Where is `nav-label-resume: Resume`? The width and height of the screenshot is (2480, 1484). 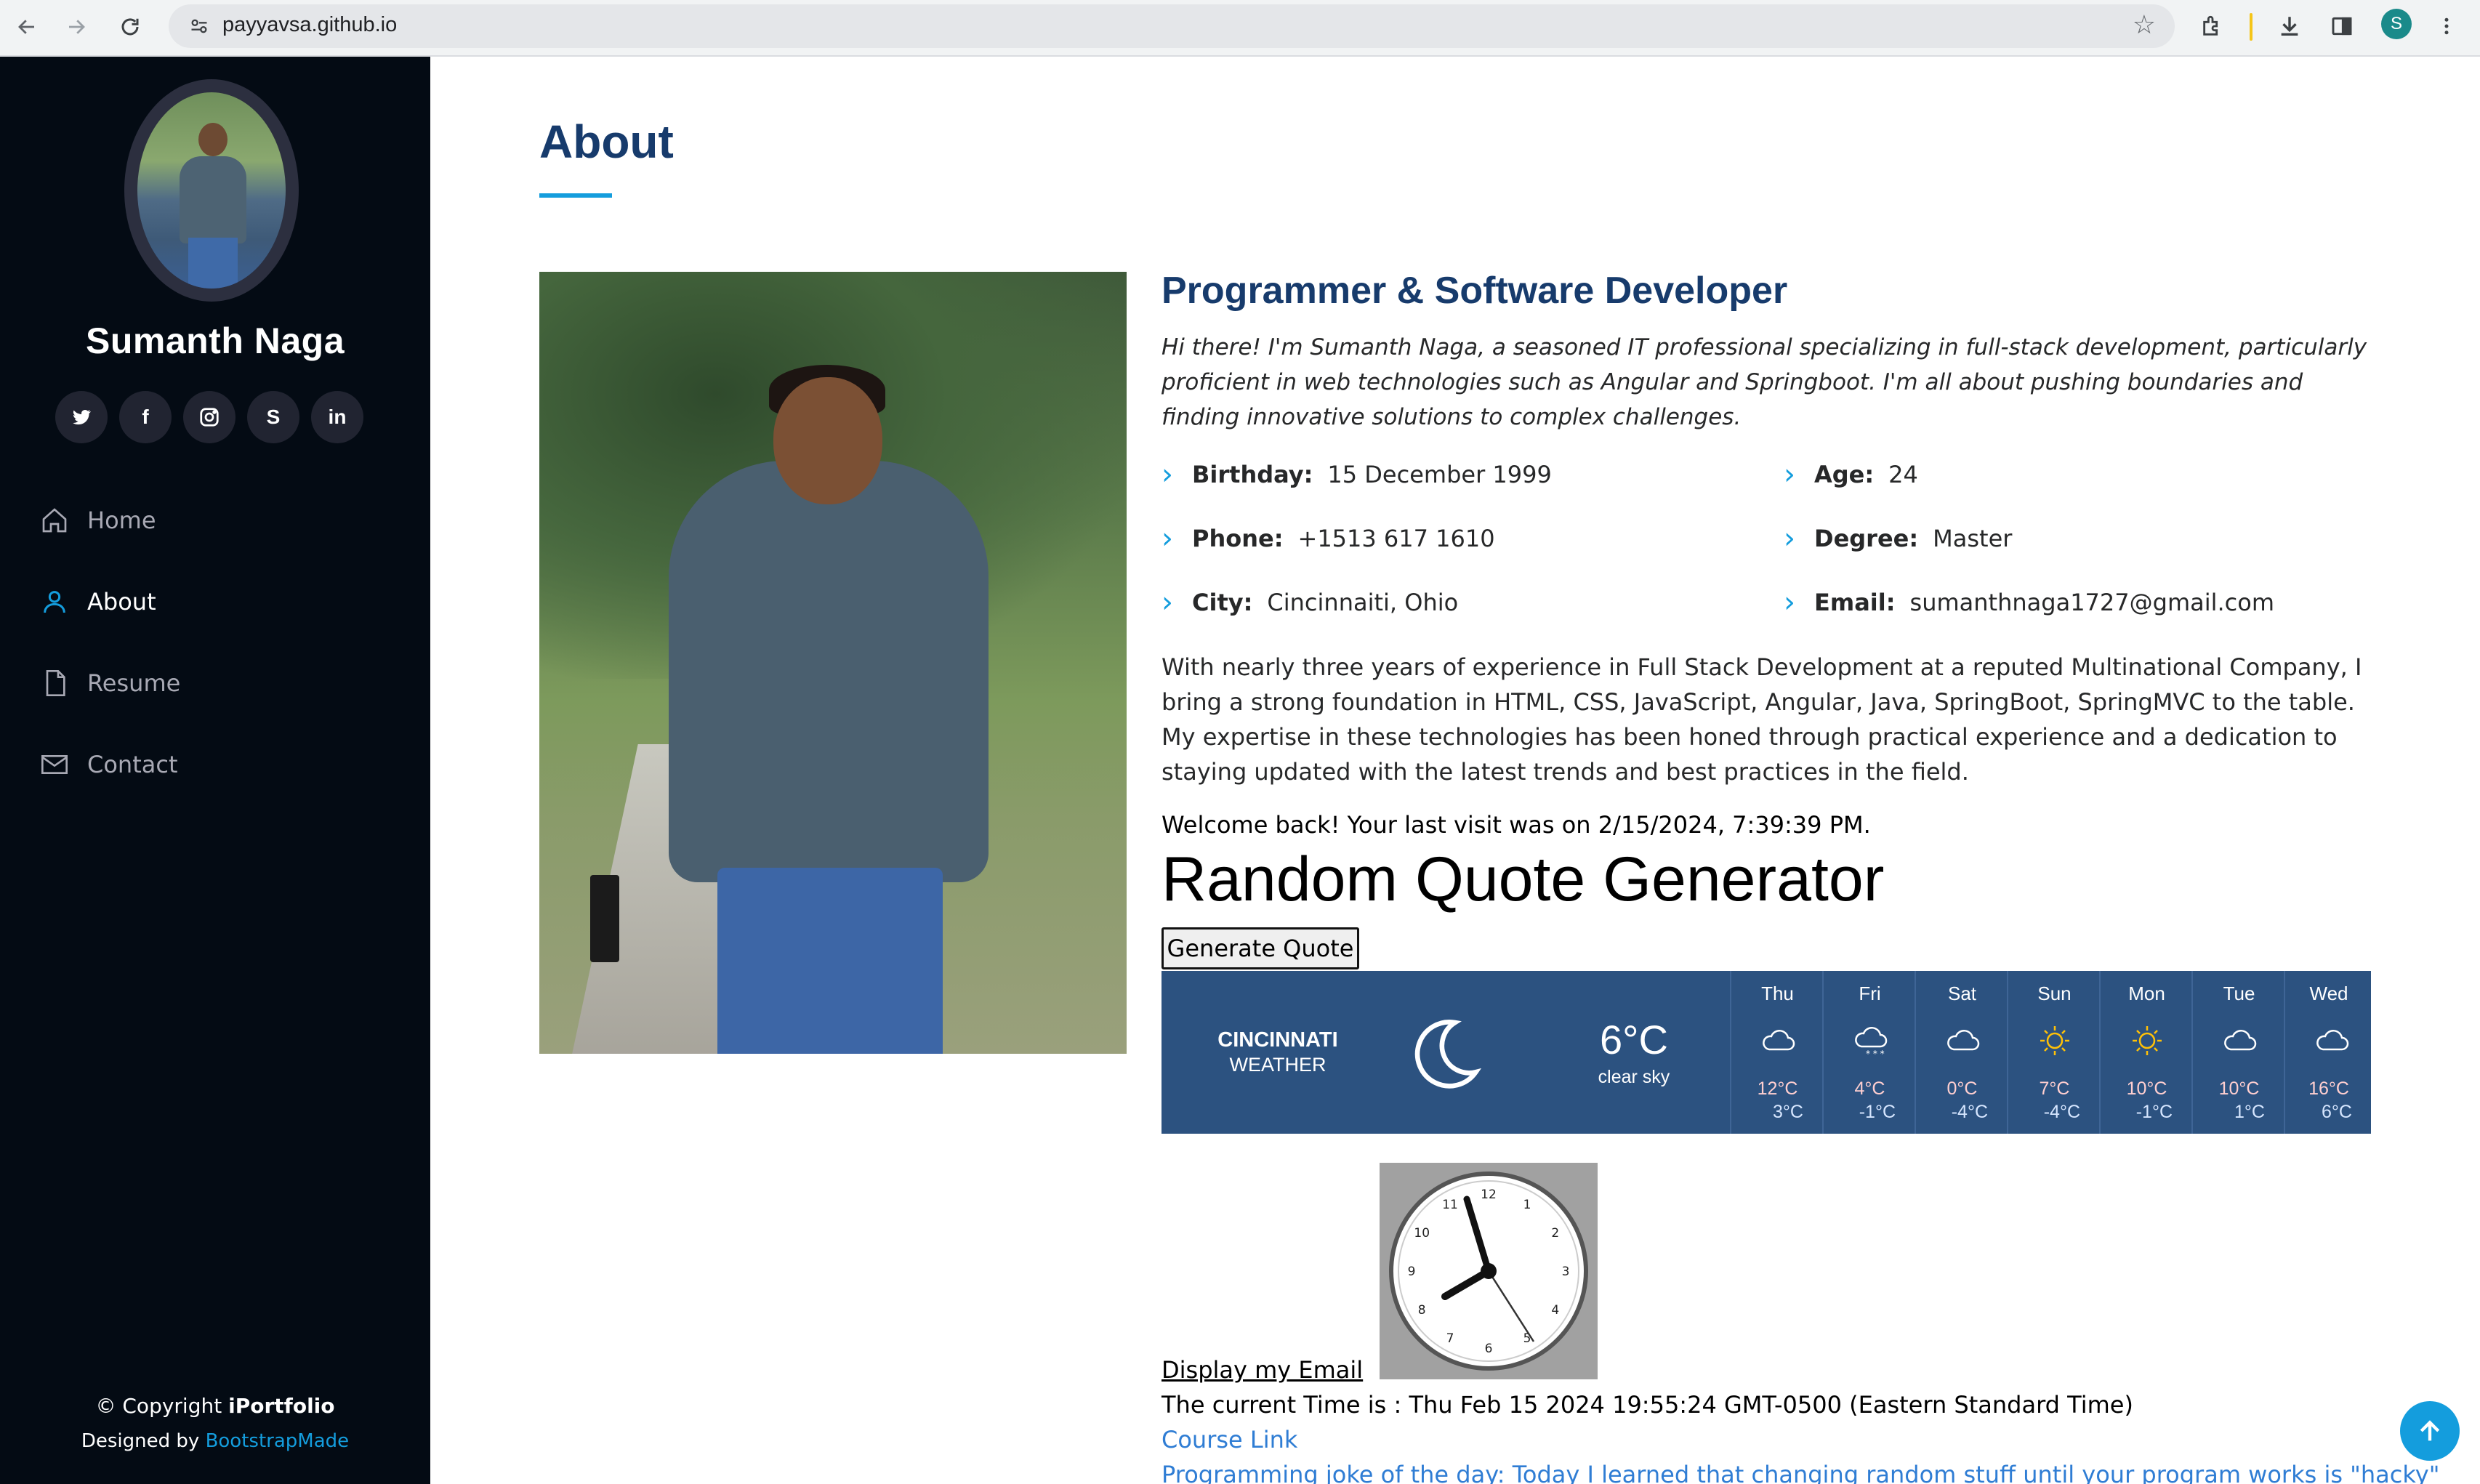 nav-label-resume: Resume is located at coordinates (134, 683).